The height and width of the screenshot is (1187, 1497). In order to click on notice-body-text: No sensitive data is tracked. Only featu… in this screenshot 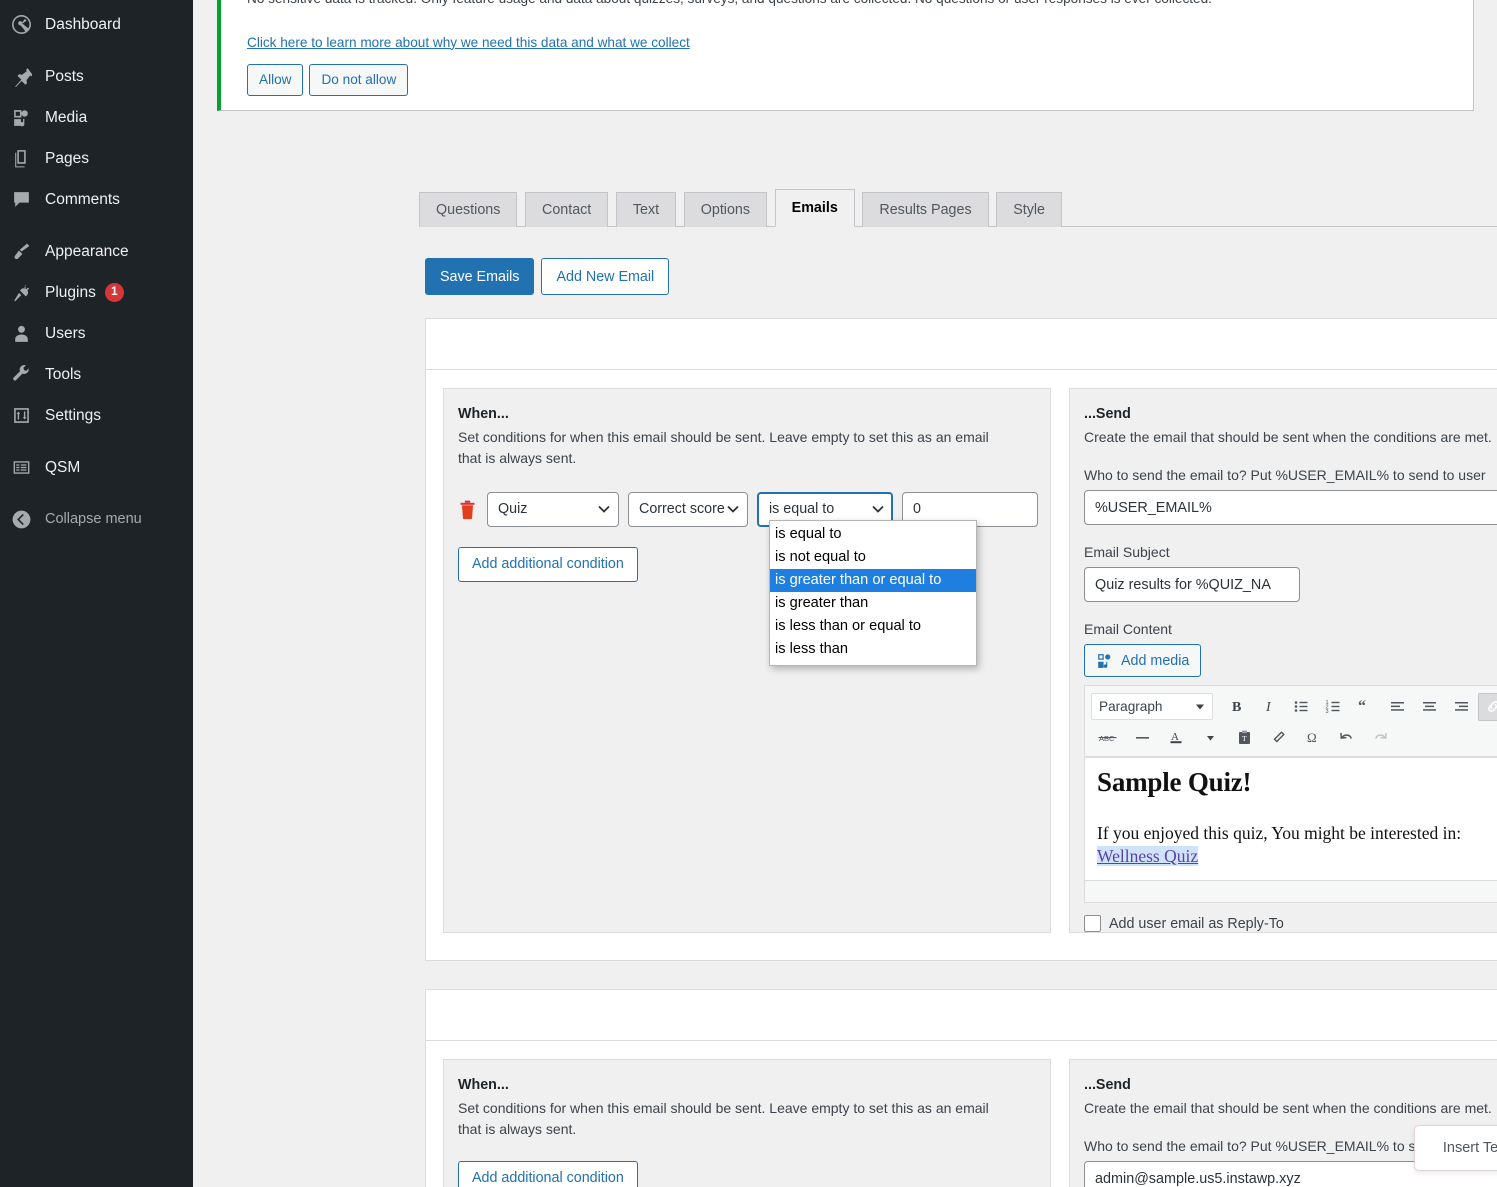, I will do `click(854, 5)`.